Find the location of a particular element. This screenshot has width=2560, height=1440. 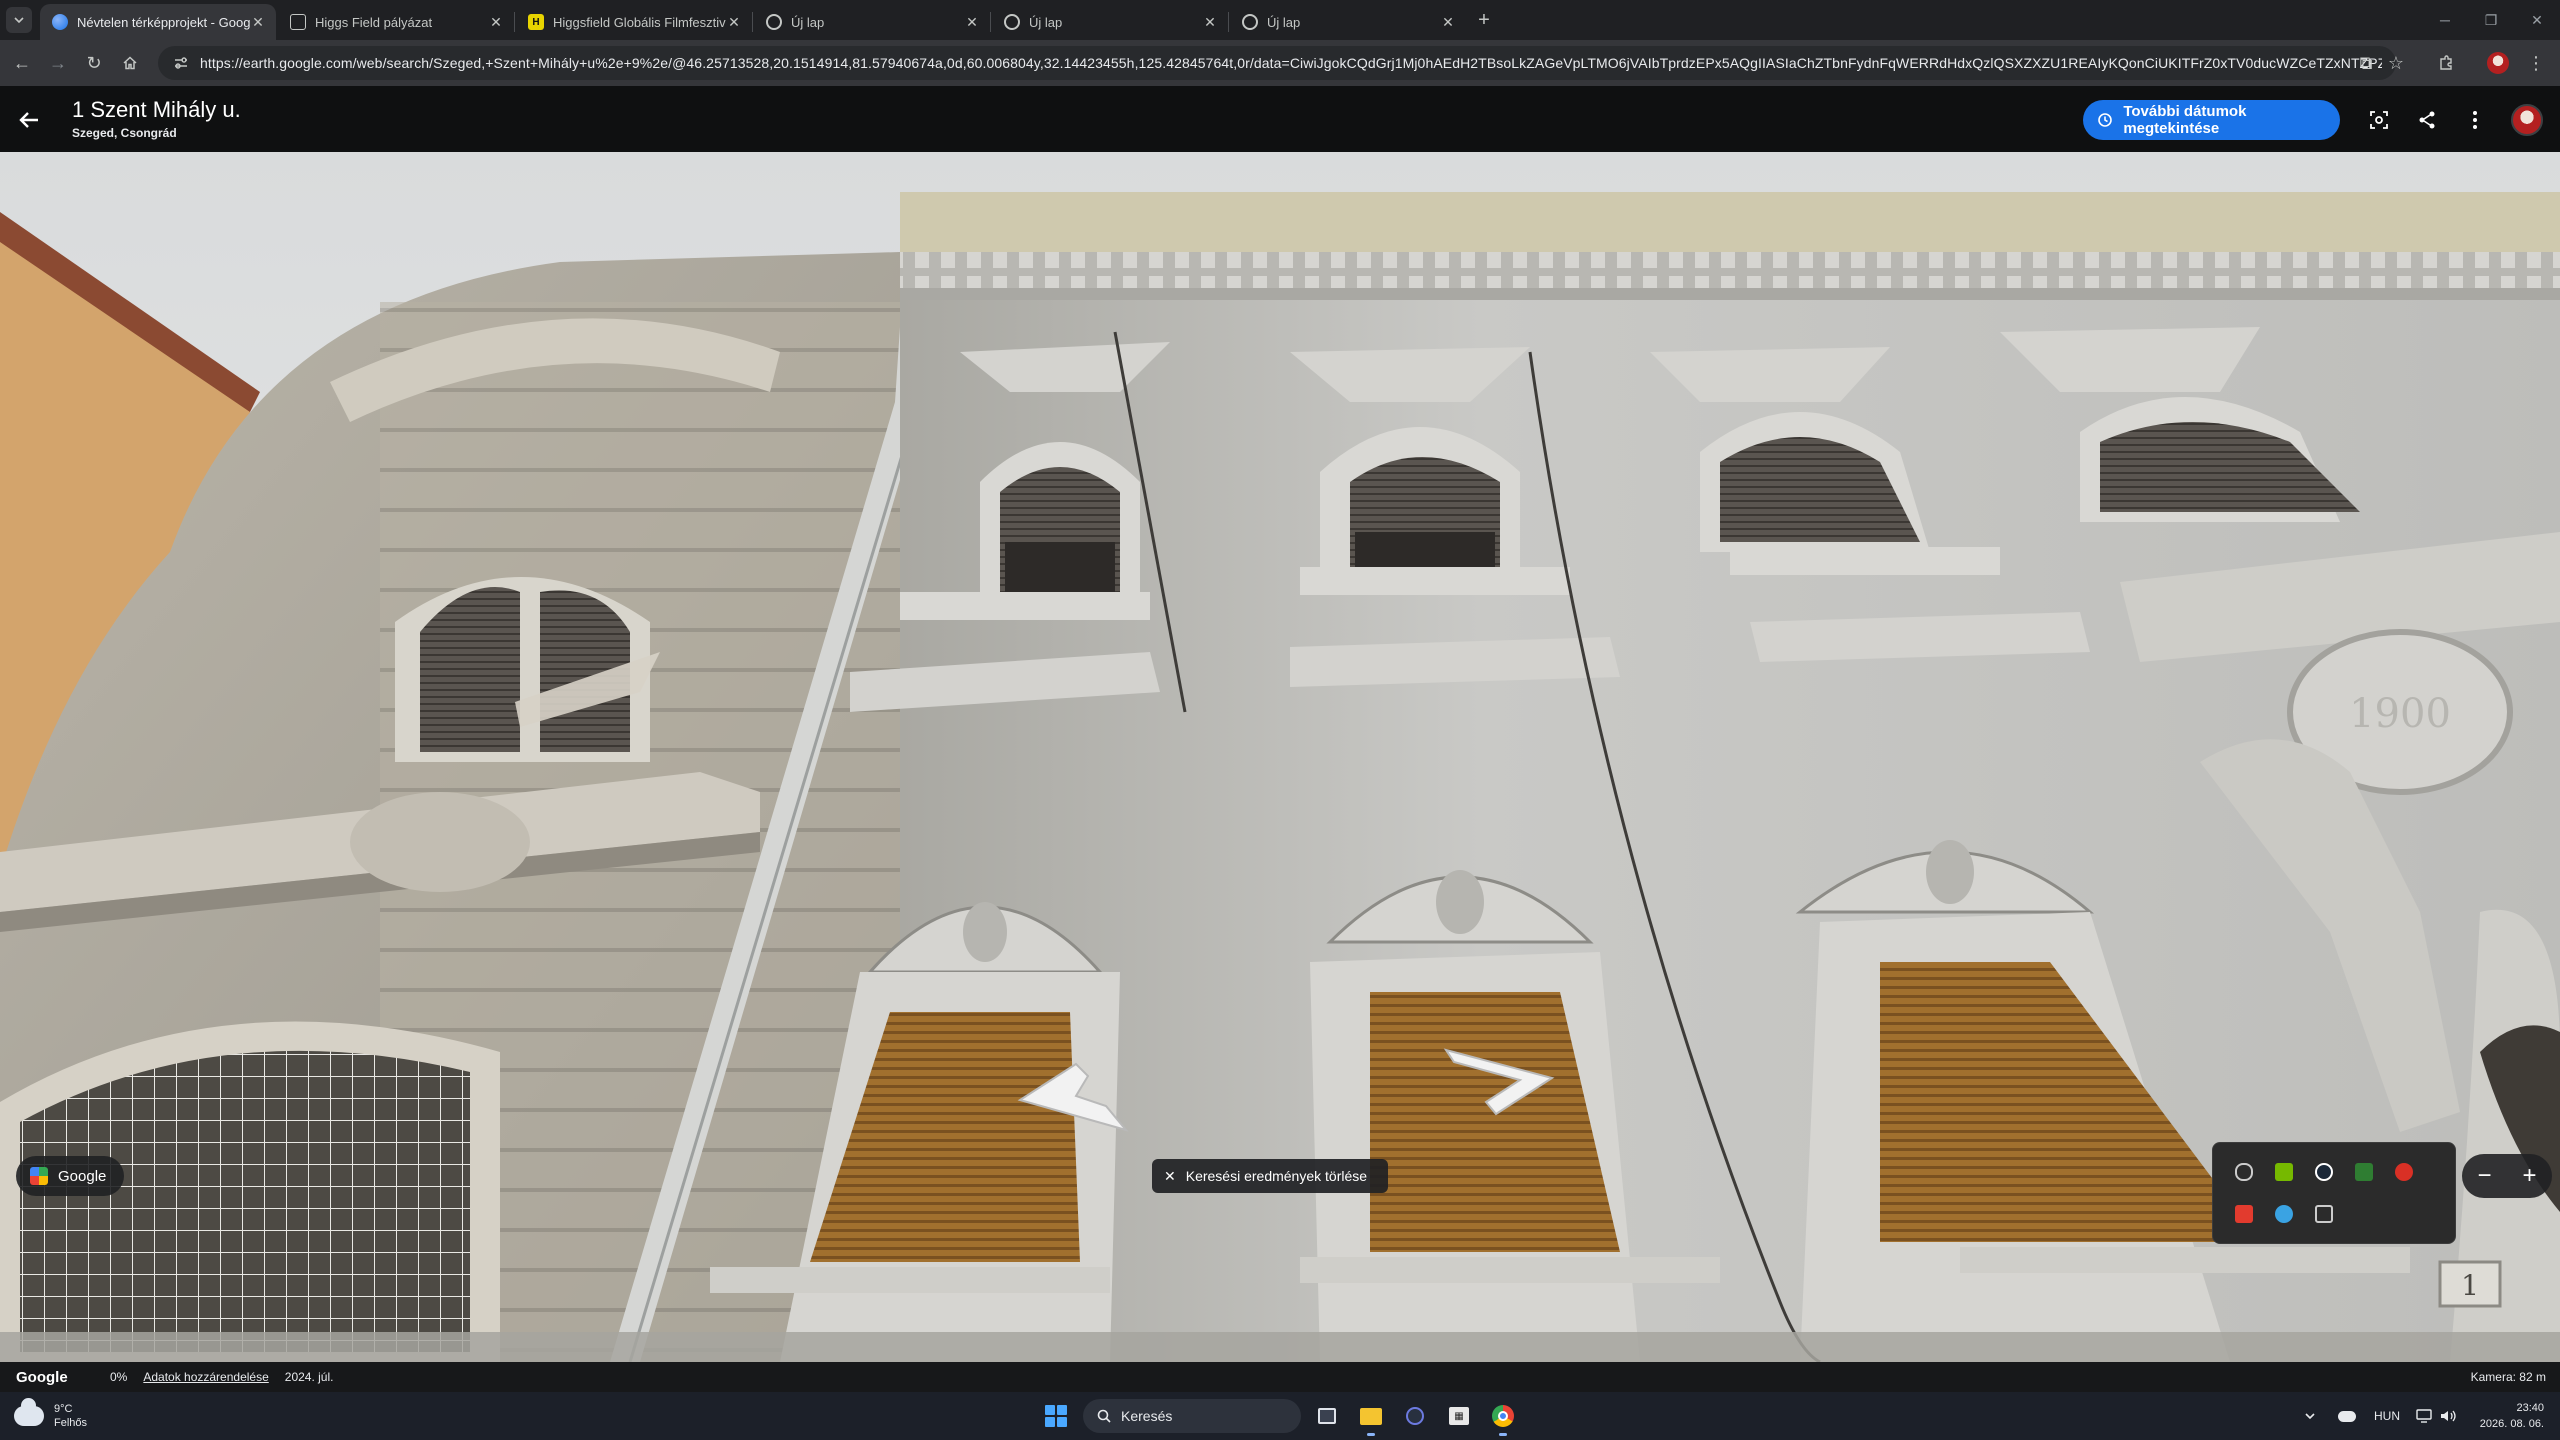

zoom-out-button: − is located at coordinates (2484, 1176).